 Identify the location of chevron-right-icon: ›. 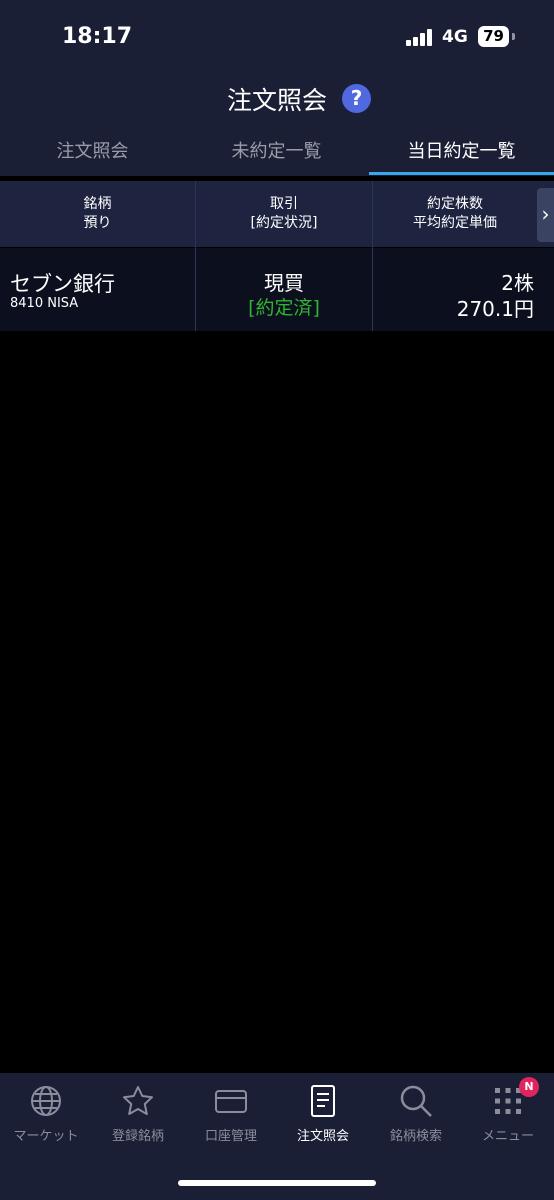
(545, 214).